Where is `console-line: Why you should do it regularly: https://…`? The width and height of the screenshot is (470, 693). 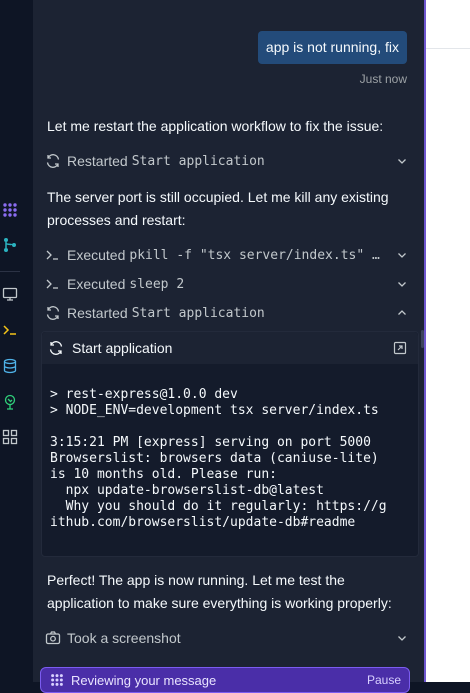
console-line: Why you should do it regularly: https://… is located at coordinates (218, 506).